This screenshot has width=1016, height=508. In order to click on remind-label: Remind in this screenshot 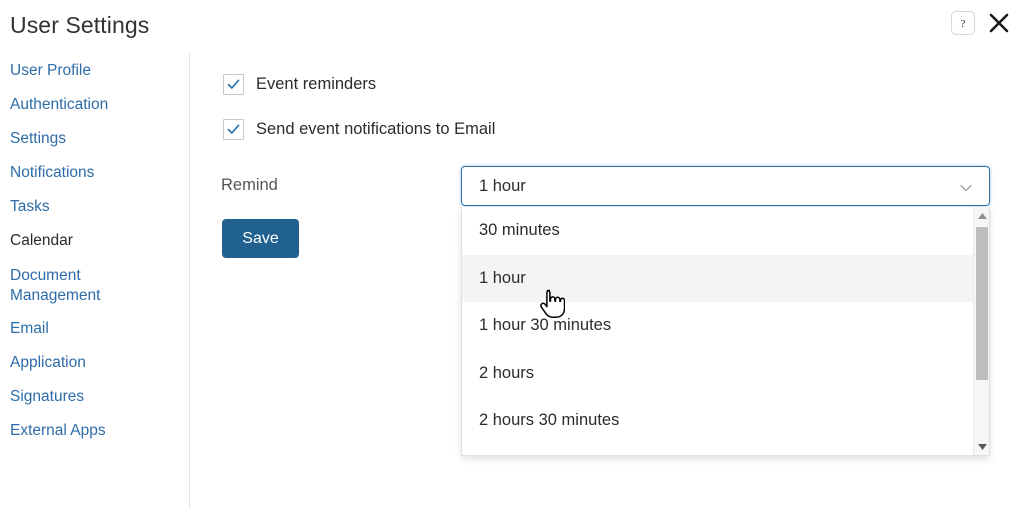, I will do `click(249, 185)`.